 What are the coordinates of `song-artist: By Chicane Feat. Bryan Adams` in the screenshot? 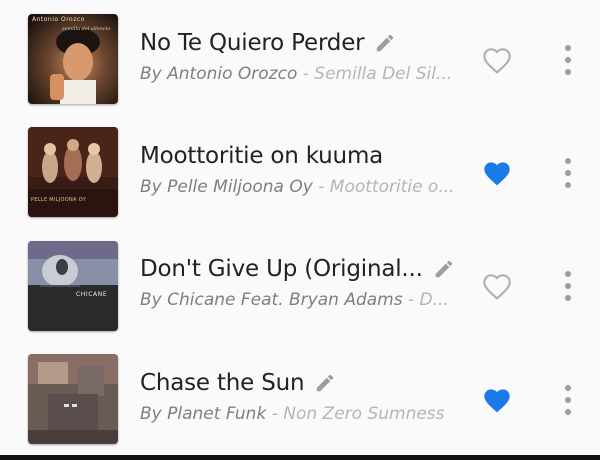 It's located at (271, 300).